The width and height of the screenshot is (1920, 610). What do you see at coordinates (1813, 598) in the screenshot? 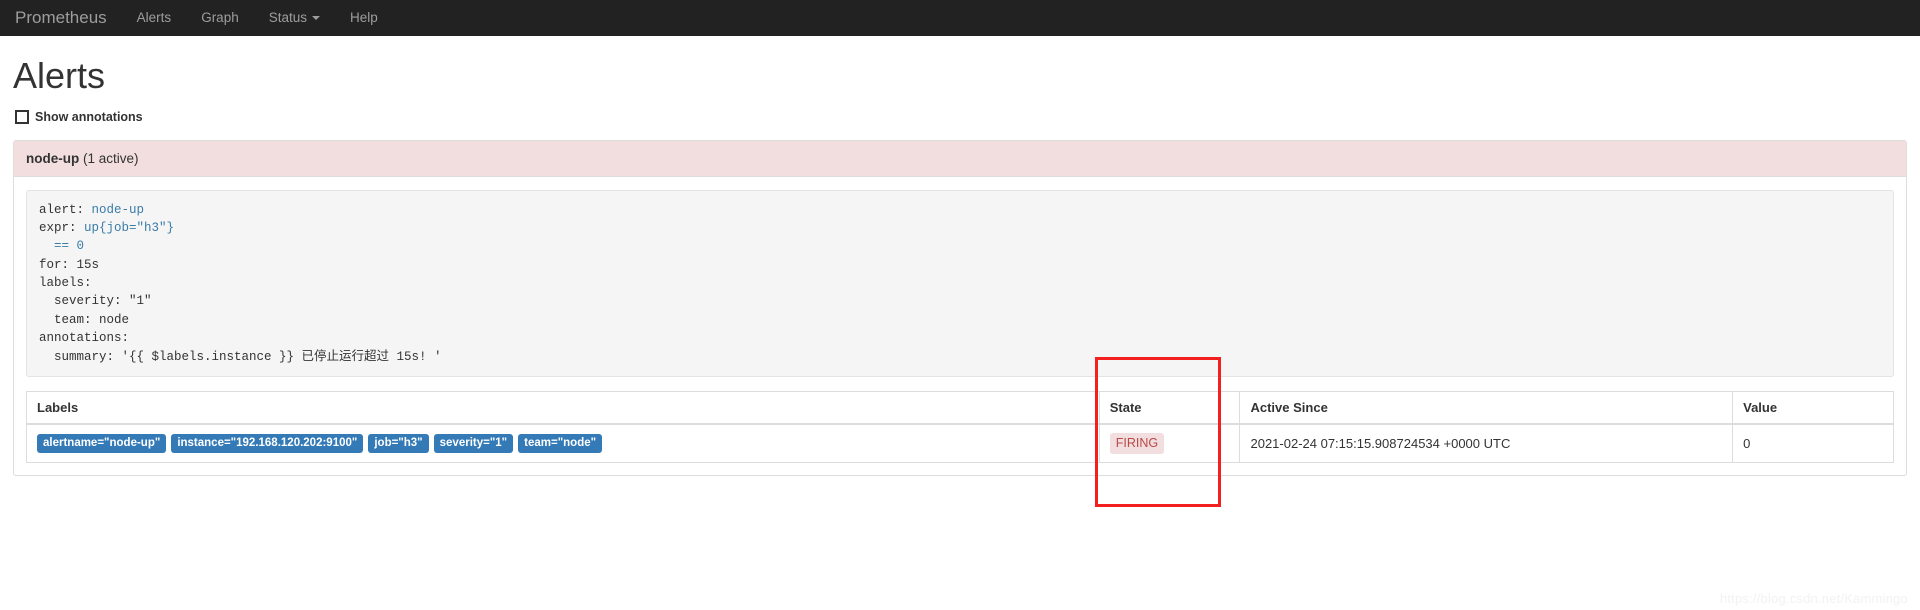
I see `watermark-text: https://blog.csdn.net/Kammingo` at bounding box center [1813, 598].